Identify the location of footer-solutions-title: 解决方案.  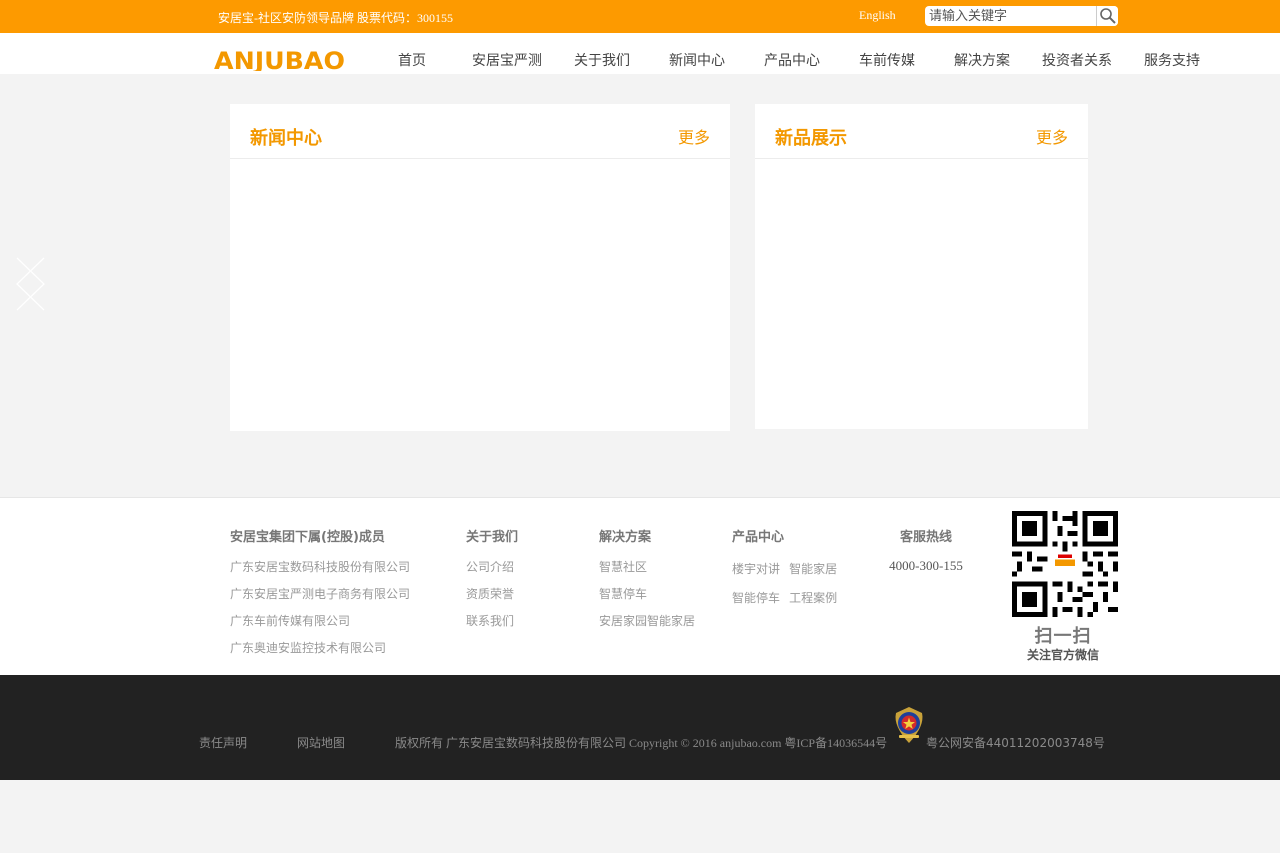
(625, 537).